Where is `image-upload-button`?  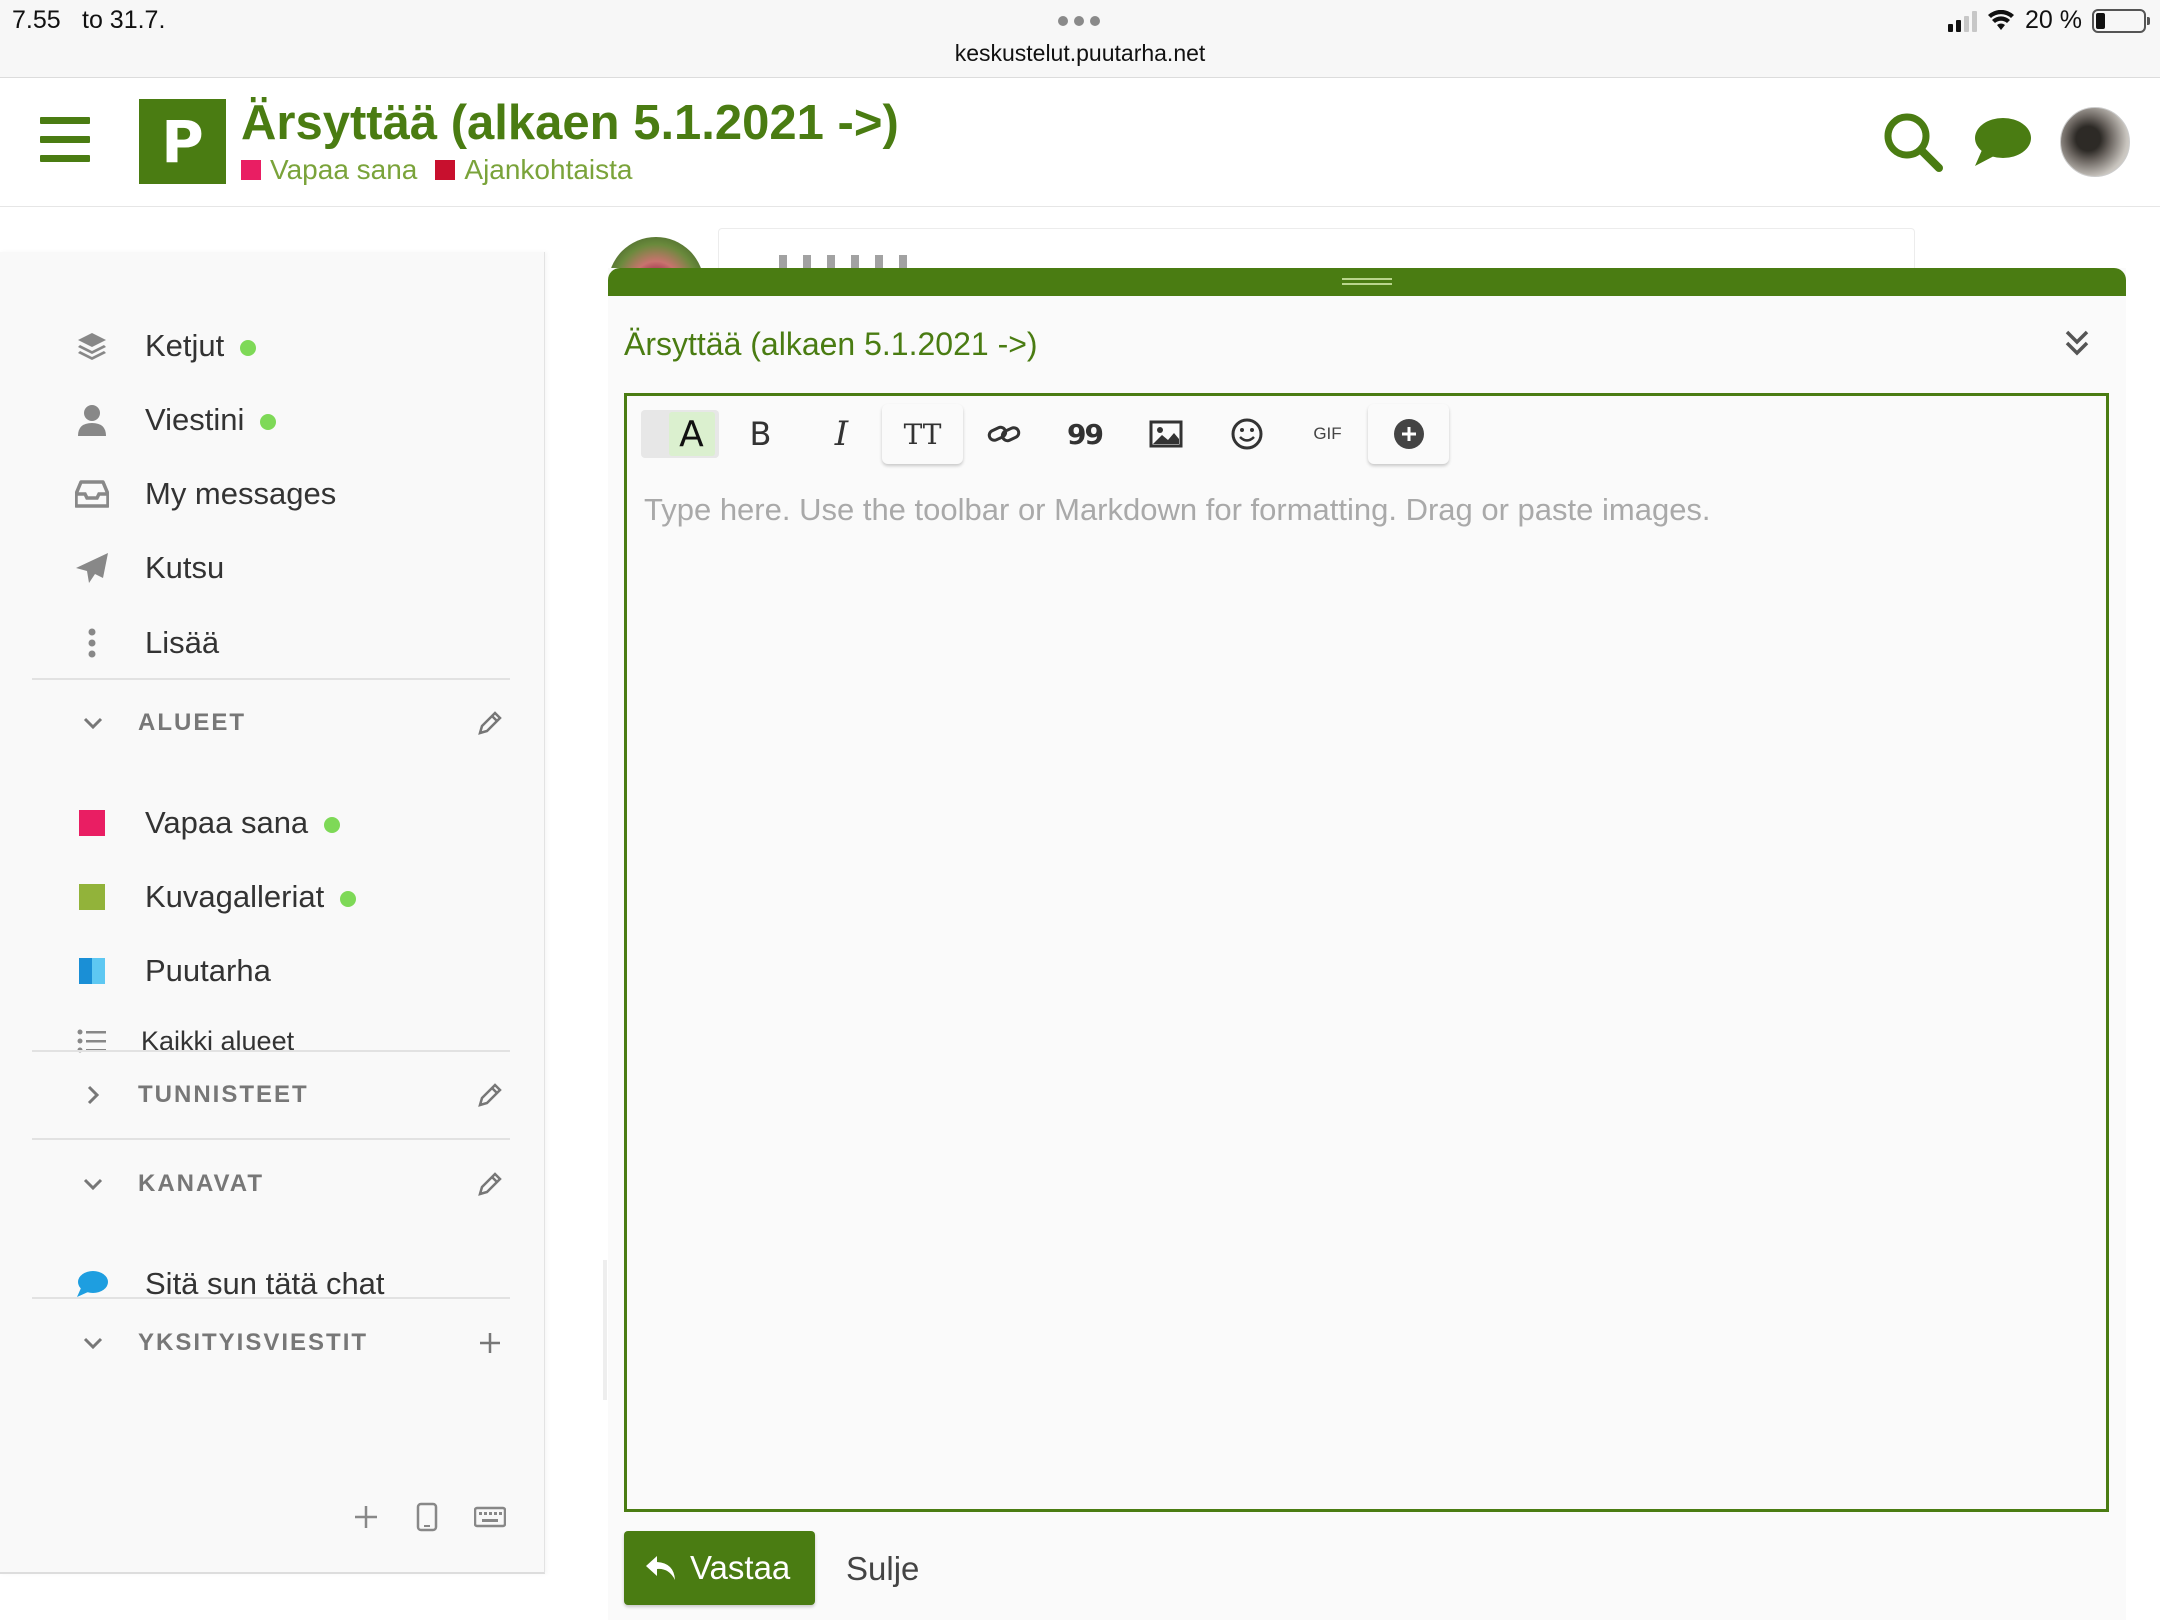
image-upload-button is located at coordinates (1165, 434).